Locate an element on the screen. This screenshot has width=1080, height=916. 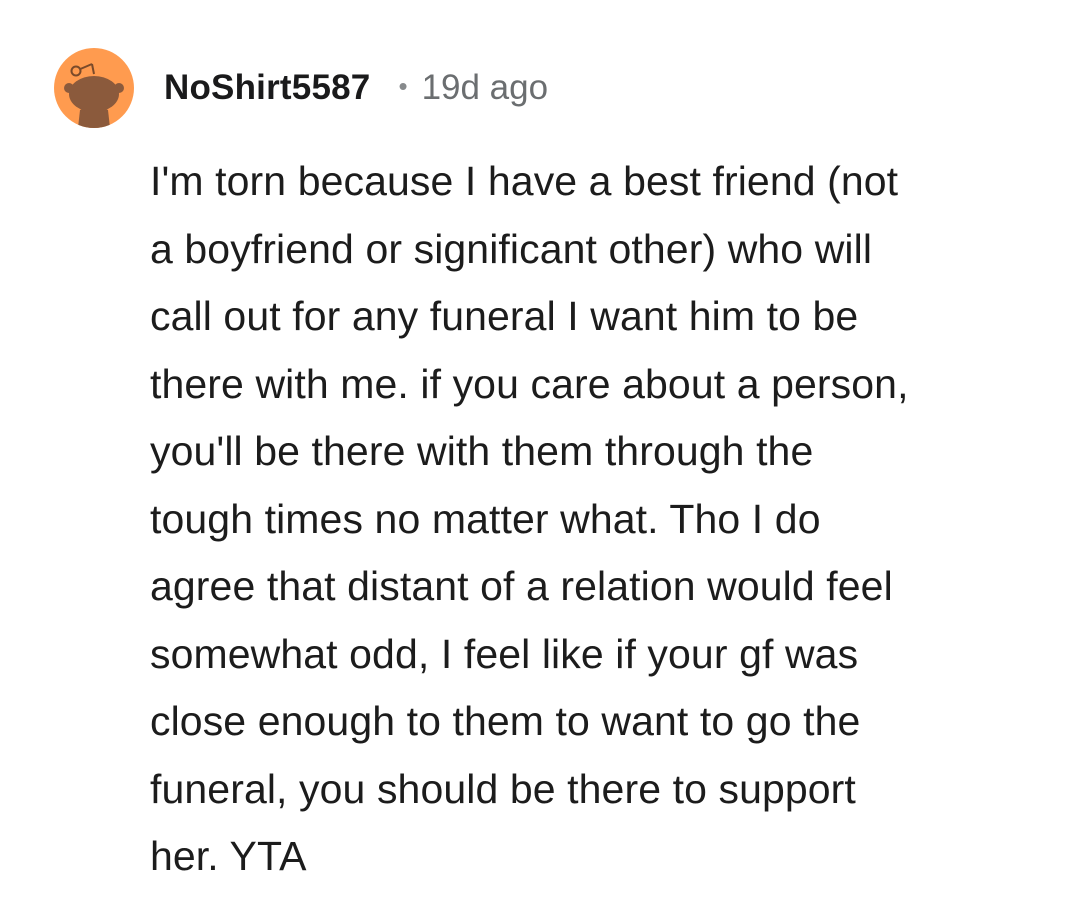
comment-header: NoShirt5587 • 19d ago is located at coordinates (301, 88).